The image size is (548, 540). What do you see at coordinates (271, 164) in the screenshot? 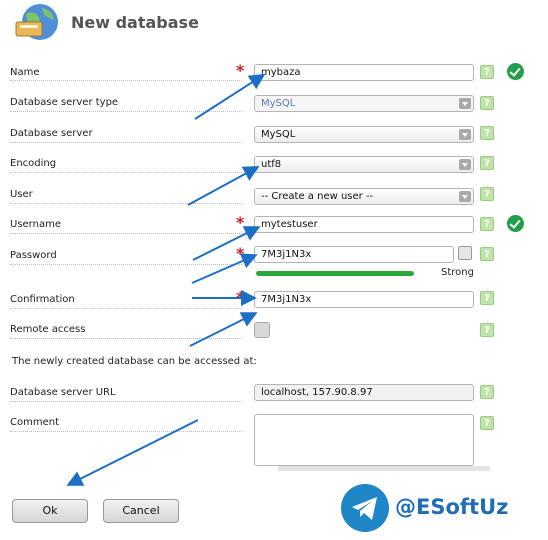
I see `encoding-value: utf8` at bounding box center [271, 164].